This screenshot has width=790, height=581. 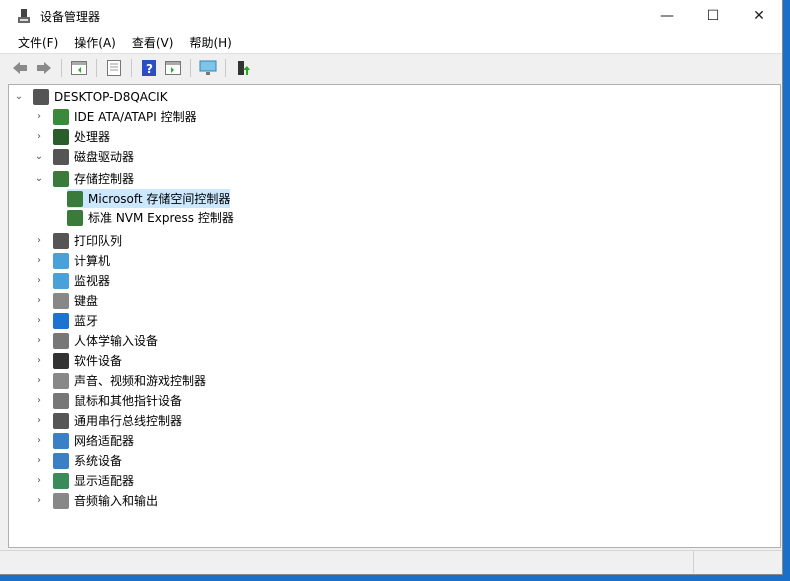 I want to click on menu-help: 帮助(H), so click(x=210, y=42).